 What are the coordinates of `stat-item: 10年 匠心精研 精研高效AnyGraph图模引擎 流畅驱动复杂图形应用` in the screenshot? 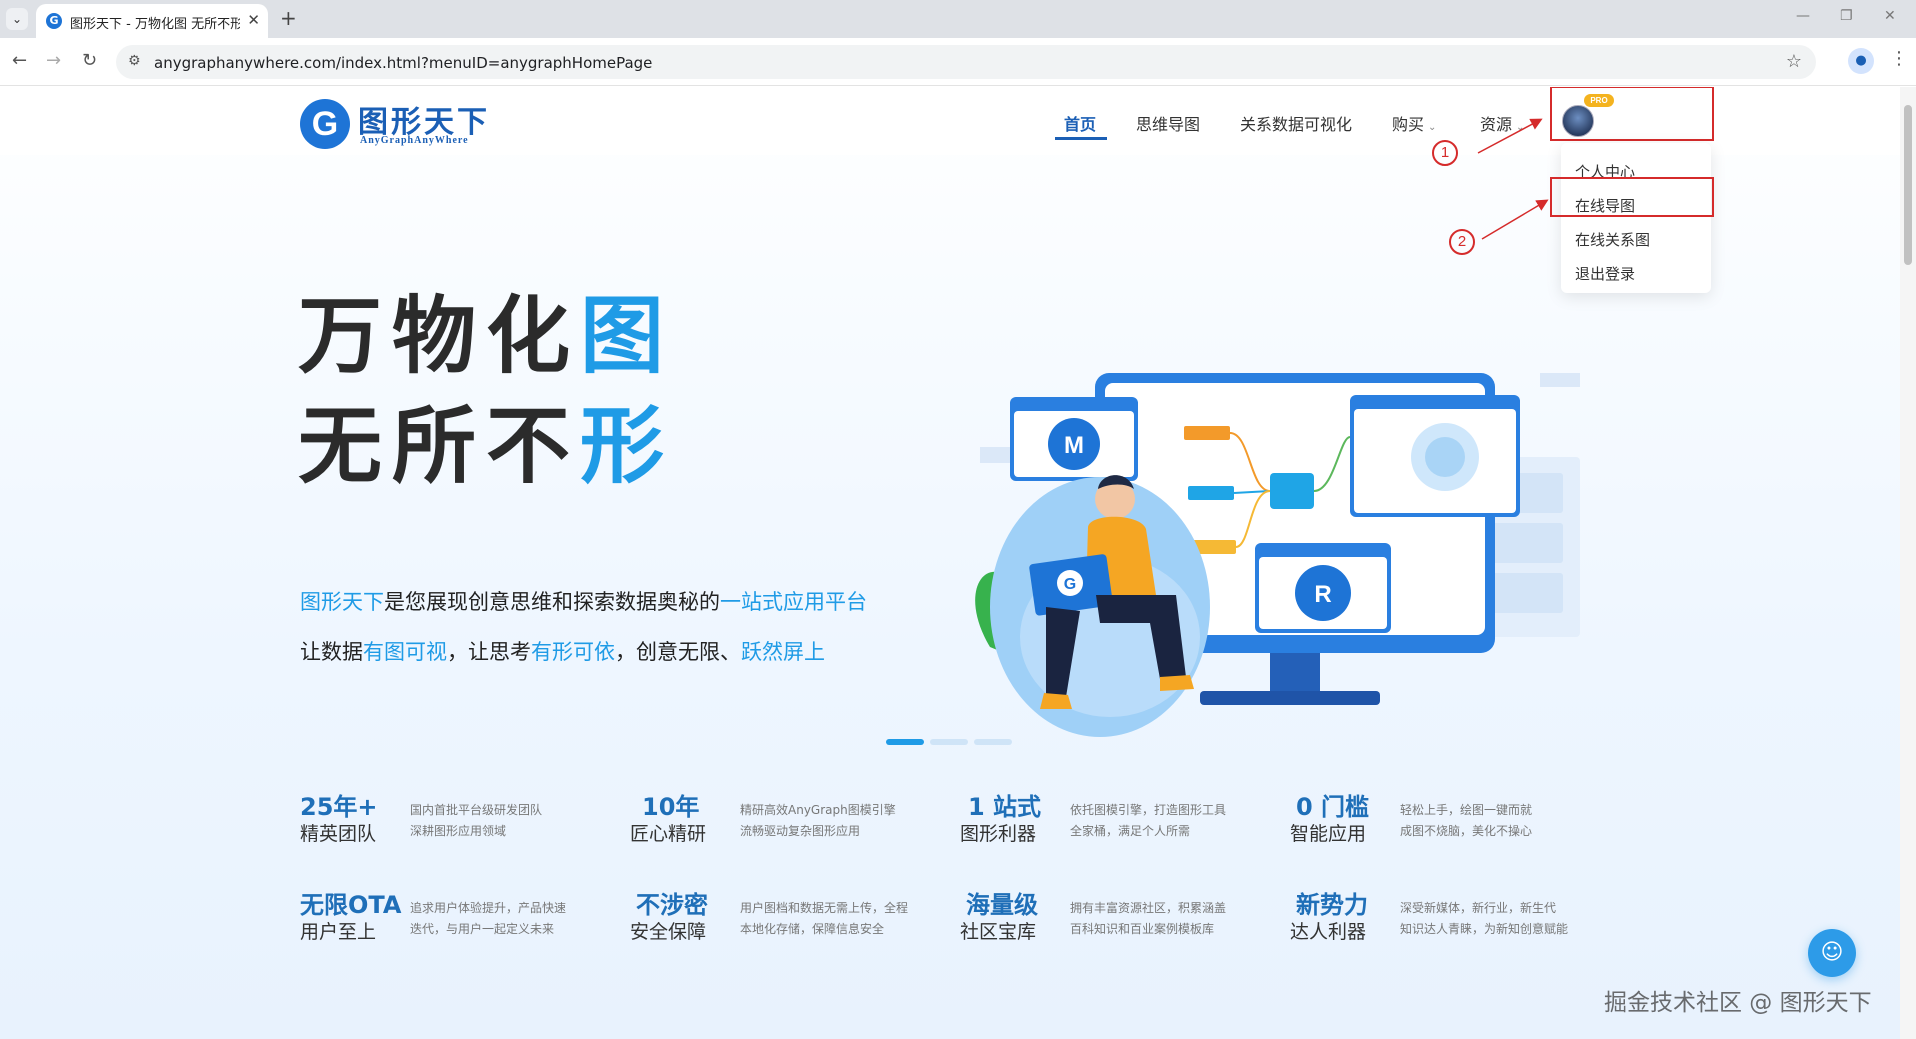 It's located at (795, 817).